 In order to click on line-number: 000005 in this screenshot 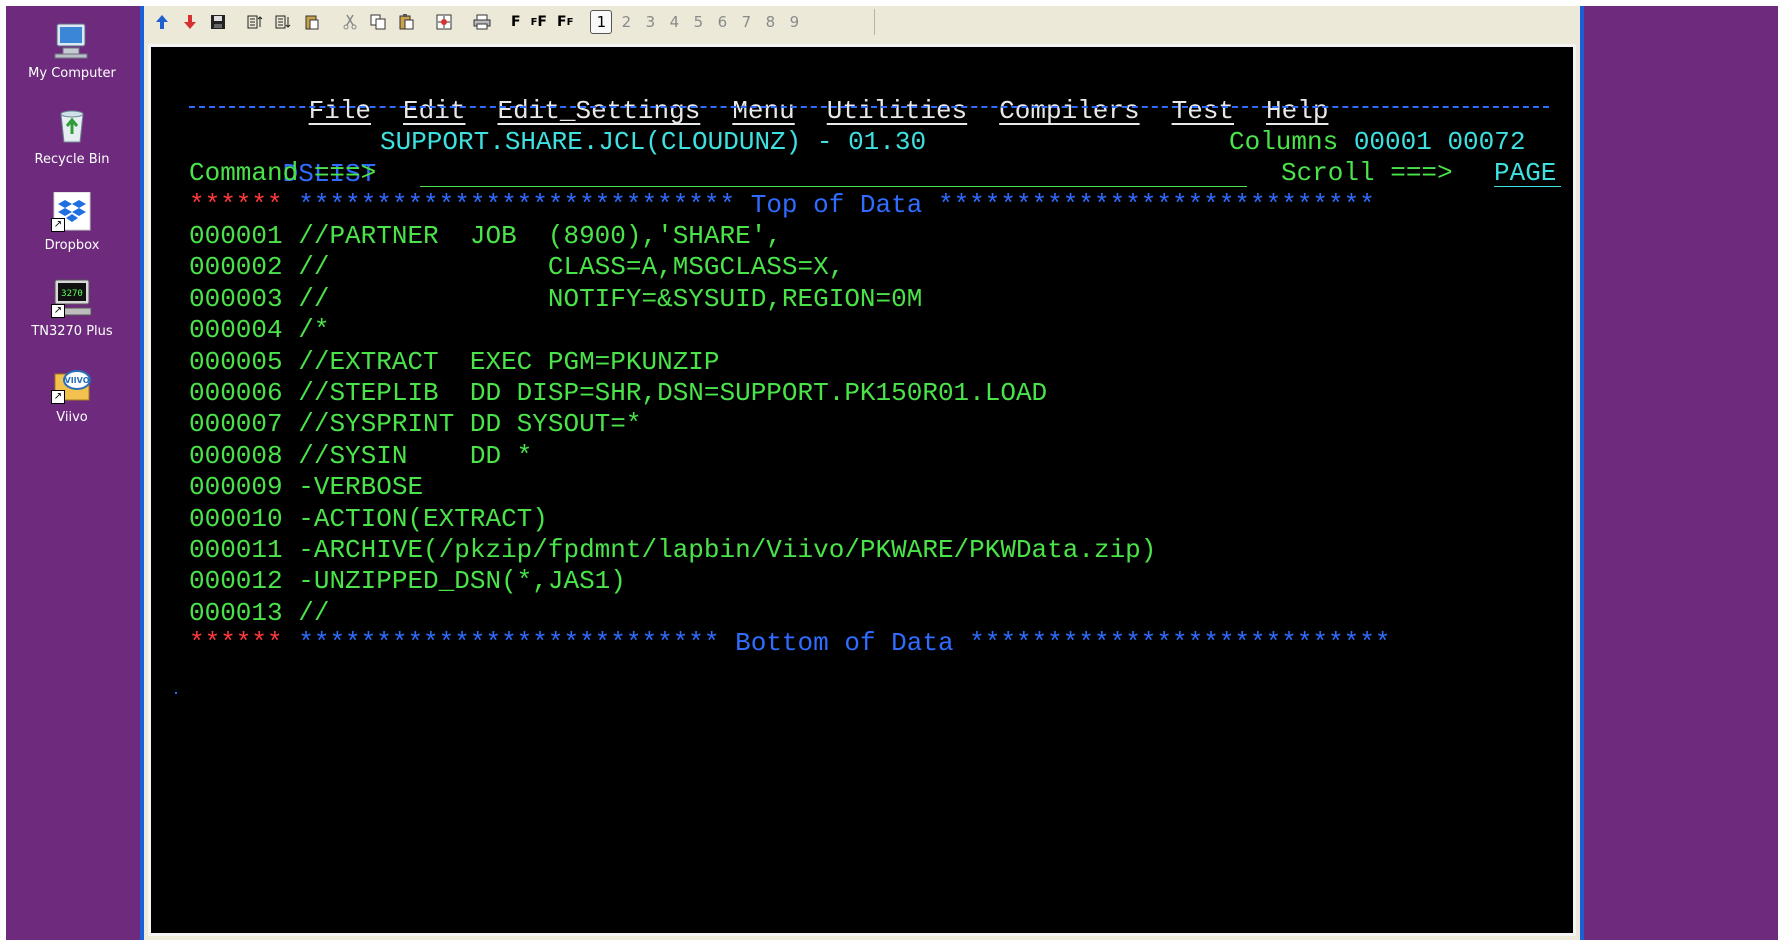, I will do `click(236, 362)`.